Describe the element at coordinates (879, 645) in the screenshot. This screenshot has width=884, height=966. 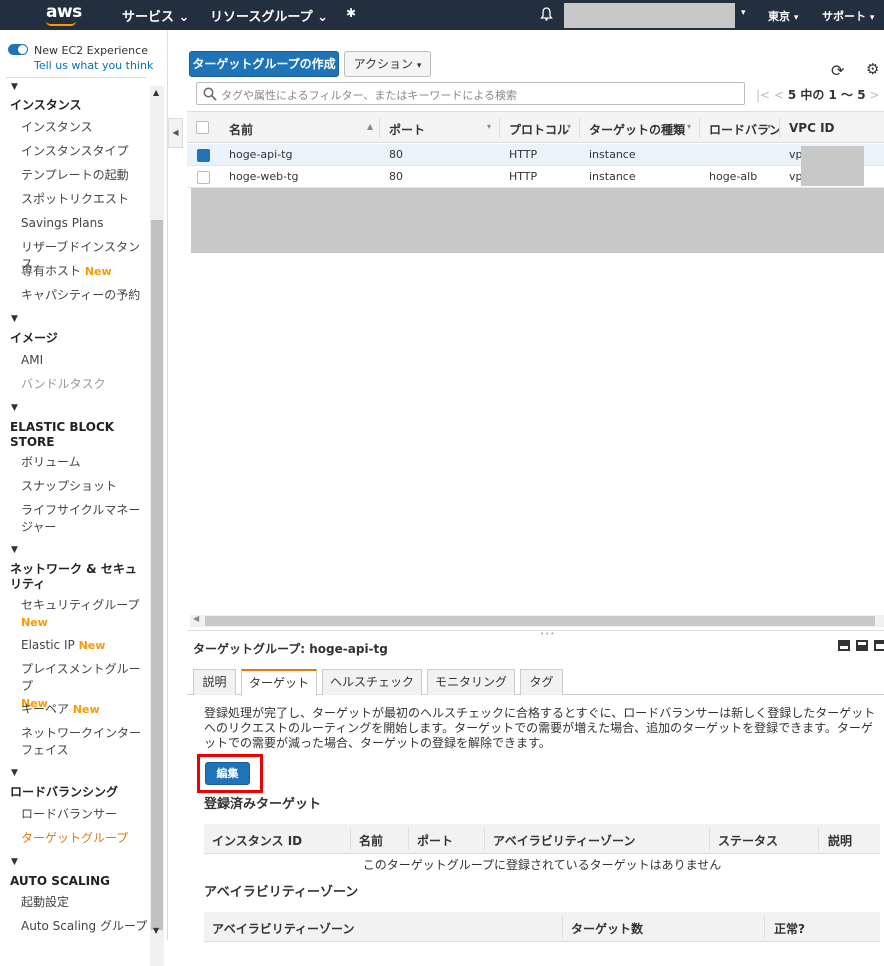
I see `pane-minimize-icon` at that location.